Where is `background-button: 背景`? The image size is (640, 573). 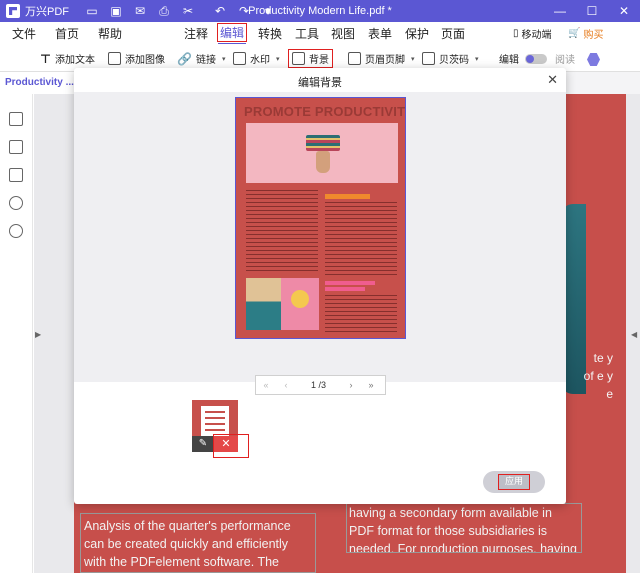
background-button: 背景 is located at coordinates (310, 58).